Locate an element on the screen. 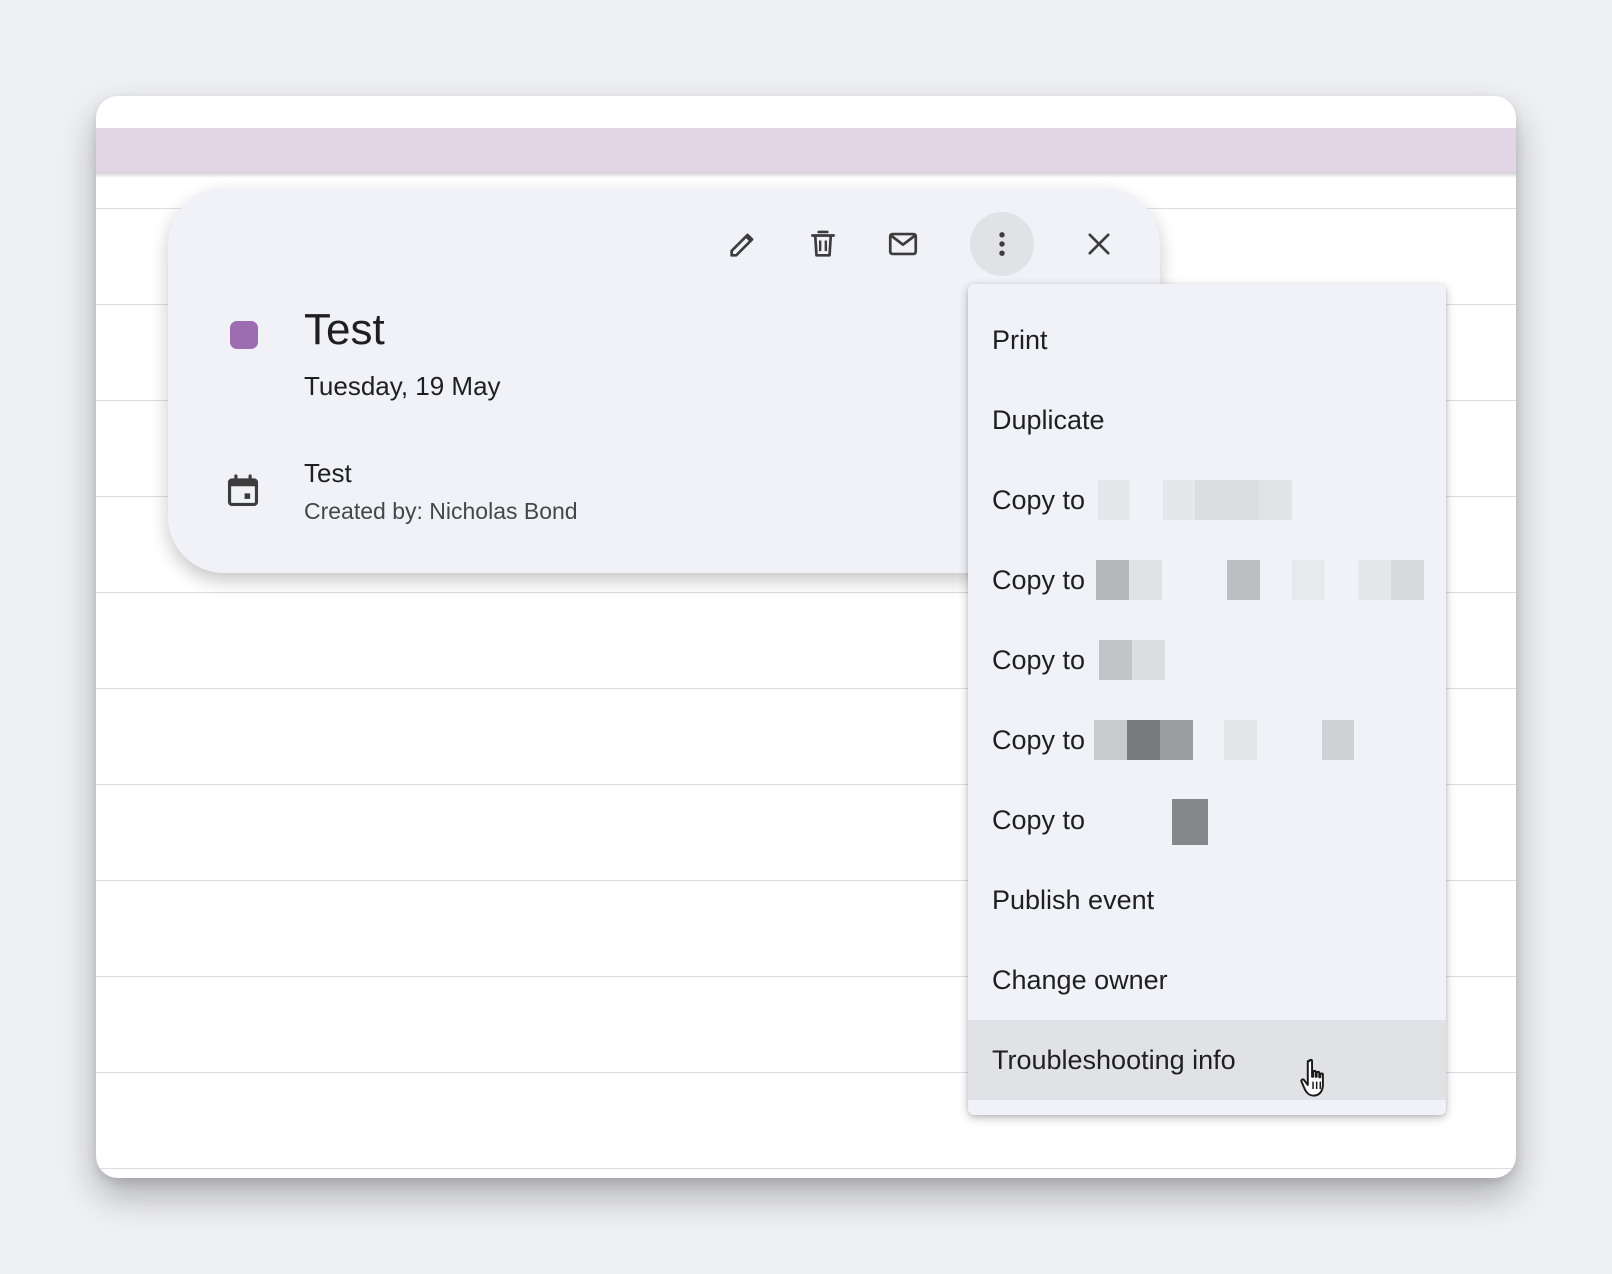 Image resolution: width=1612 pixels, height=1274 pixels. pencil-icon is located at coordinates (742, 245).